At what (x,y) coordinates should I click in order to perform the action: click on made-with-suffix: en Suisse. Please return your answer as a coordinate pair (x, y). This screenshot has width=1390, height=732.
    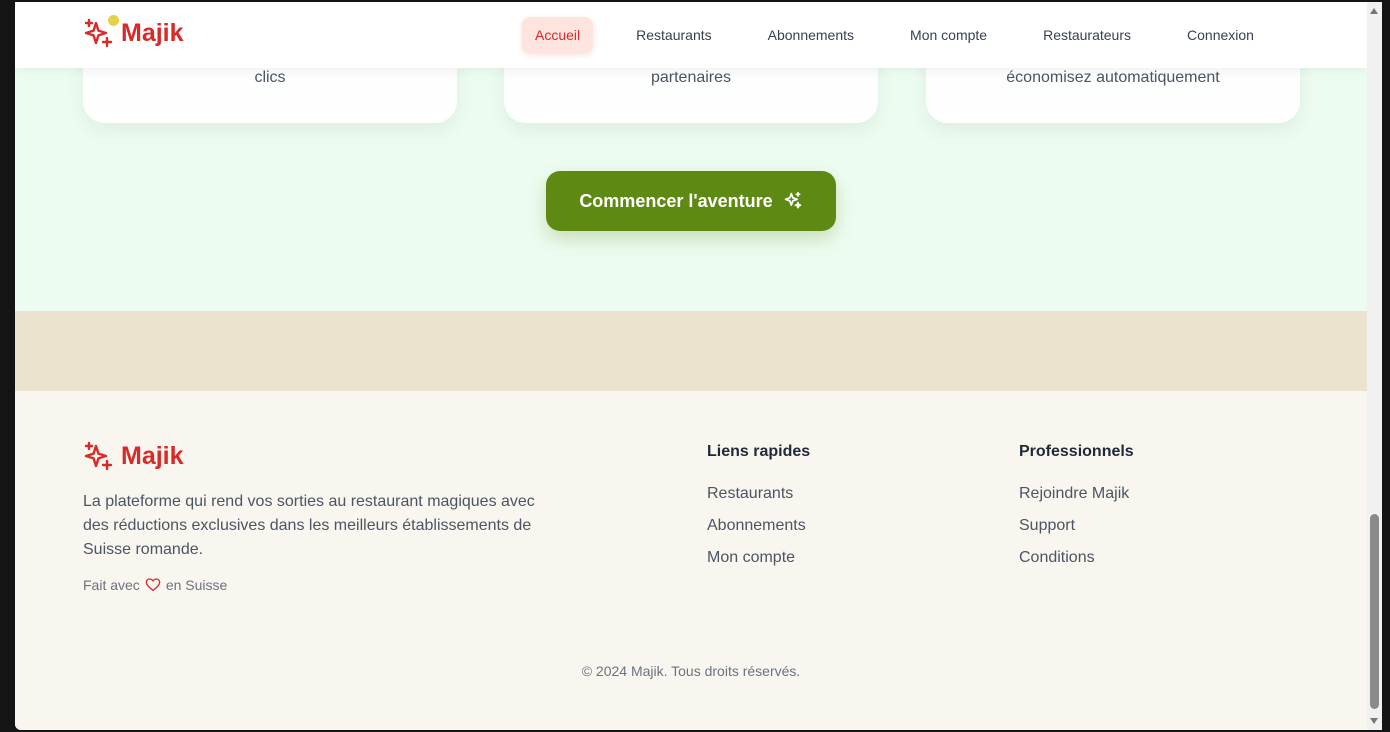
    Looking at the image, I should click on (196, 585).